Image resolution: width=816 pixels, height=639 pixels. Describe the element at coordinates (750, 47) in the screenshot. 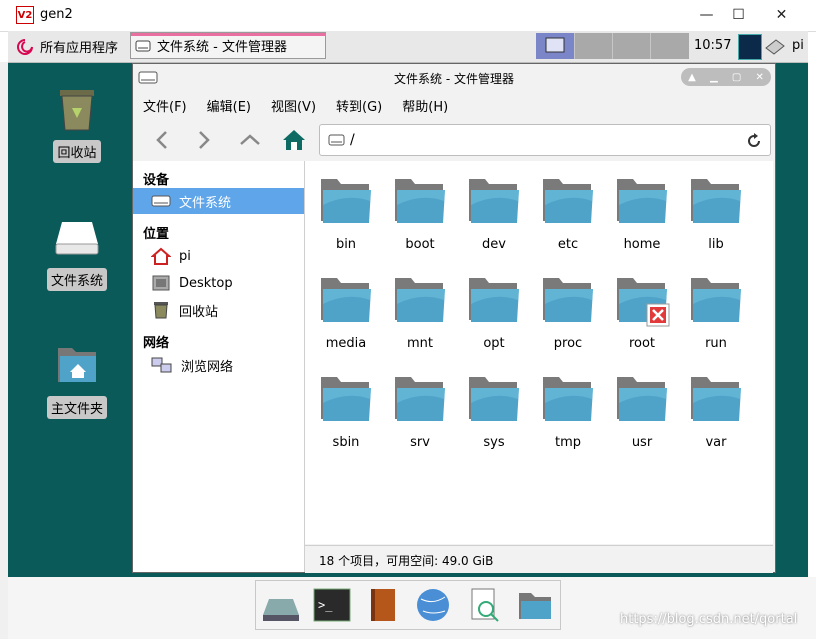

I see `vnc-tray-icon` at that location.